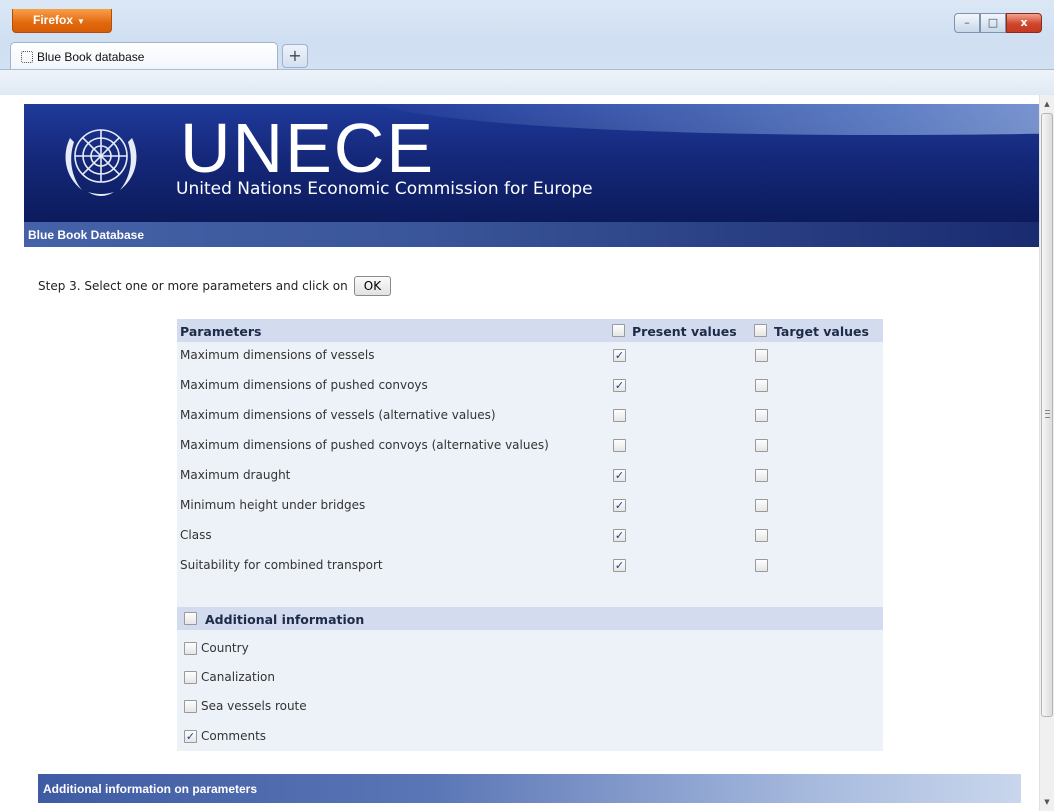 The image size is (1054, 811). What do you see at coordinates (530, 385) in the screenshot?
I see `table-row: Maximum dimensions of pushed convoys` at bounding box center [530, 385].